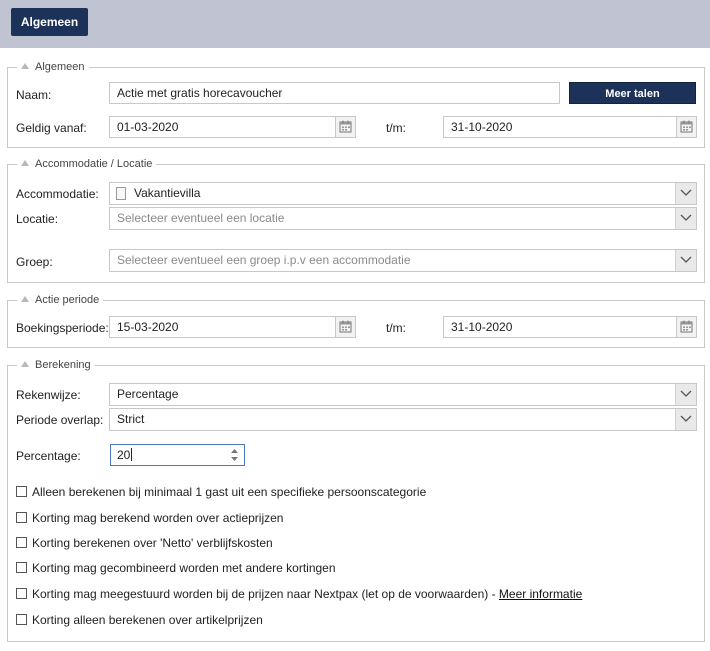 The width and height of the screenshot is (710, 651). I want to click on percentage-value: 20, so click(124, 455).